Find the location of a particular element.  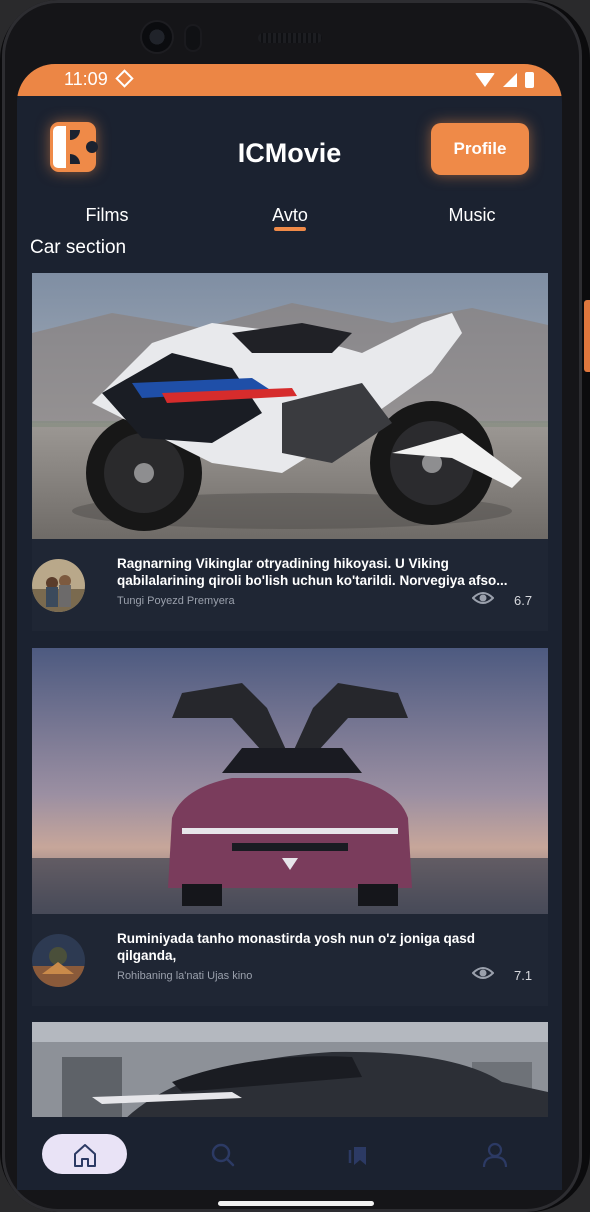

home-icon is located at coordinates (85, 1155).